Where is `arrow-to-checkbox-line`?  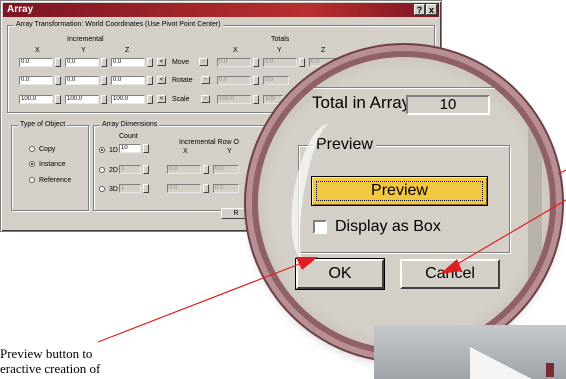 arrow-to-checkbox-line is located at coordinates (509, 233).